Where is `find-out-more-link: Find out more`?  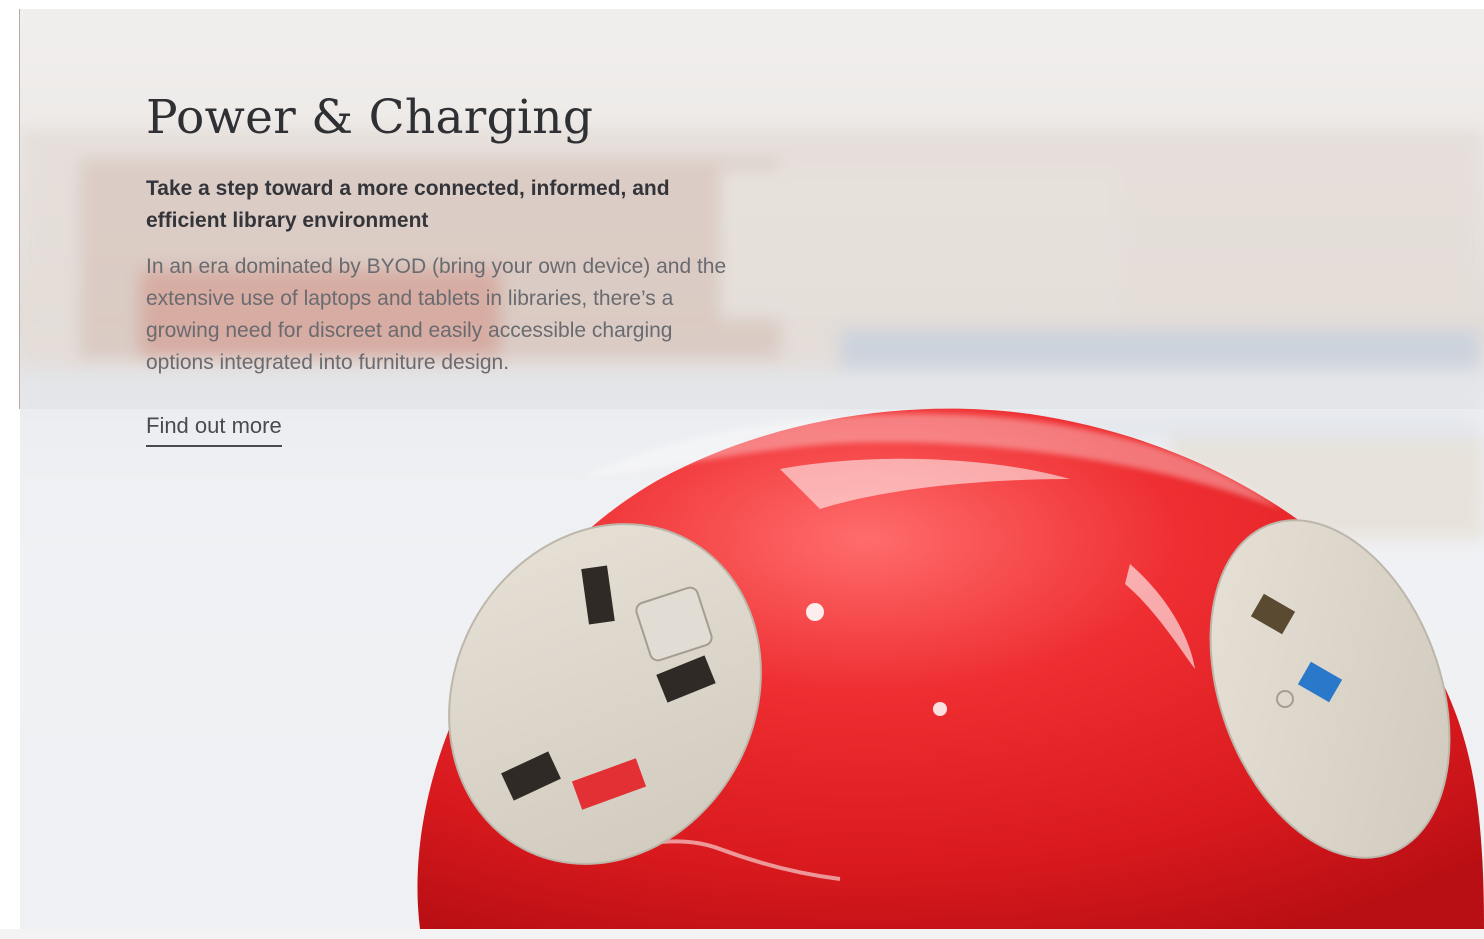
find-out-more-link: Find out more is located at coordinates (214, 430).